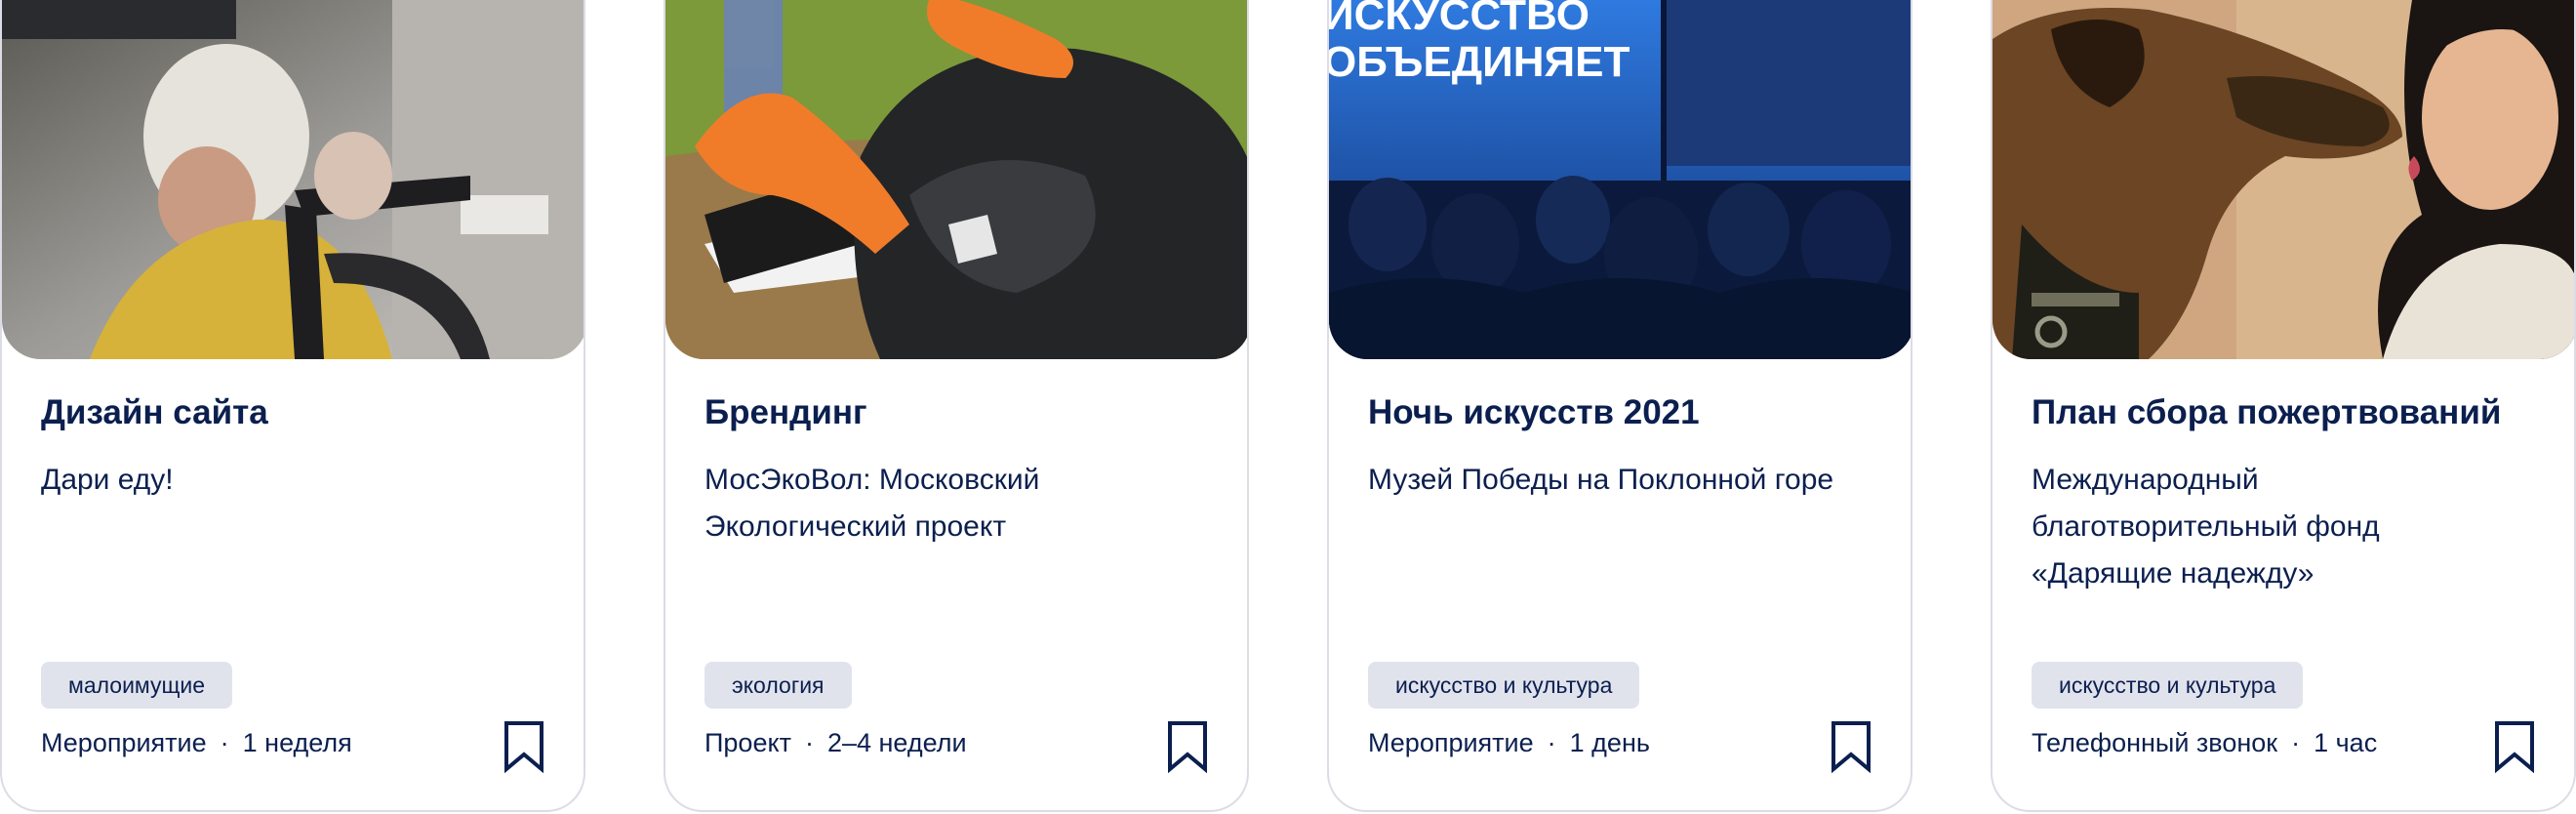  I want to click on card-organization: Дари еду!, so click(107, 480).